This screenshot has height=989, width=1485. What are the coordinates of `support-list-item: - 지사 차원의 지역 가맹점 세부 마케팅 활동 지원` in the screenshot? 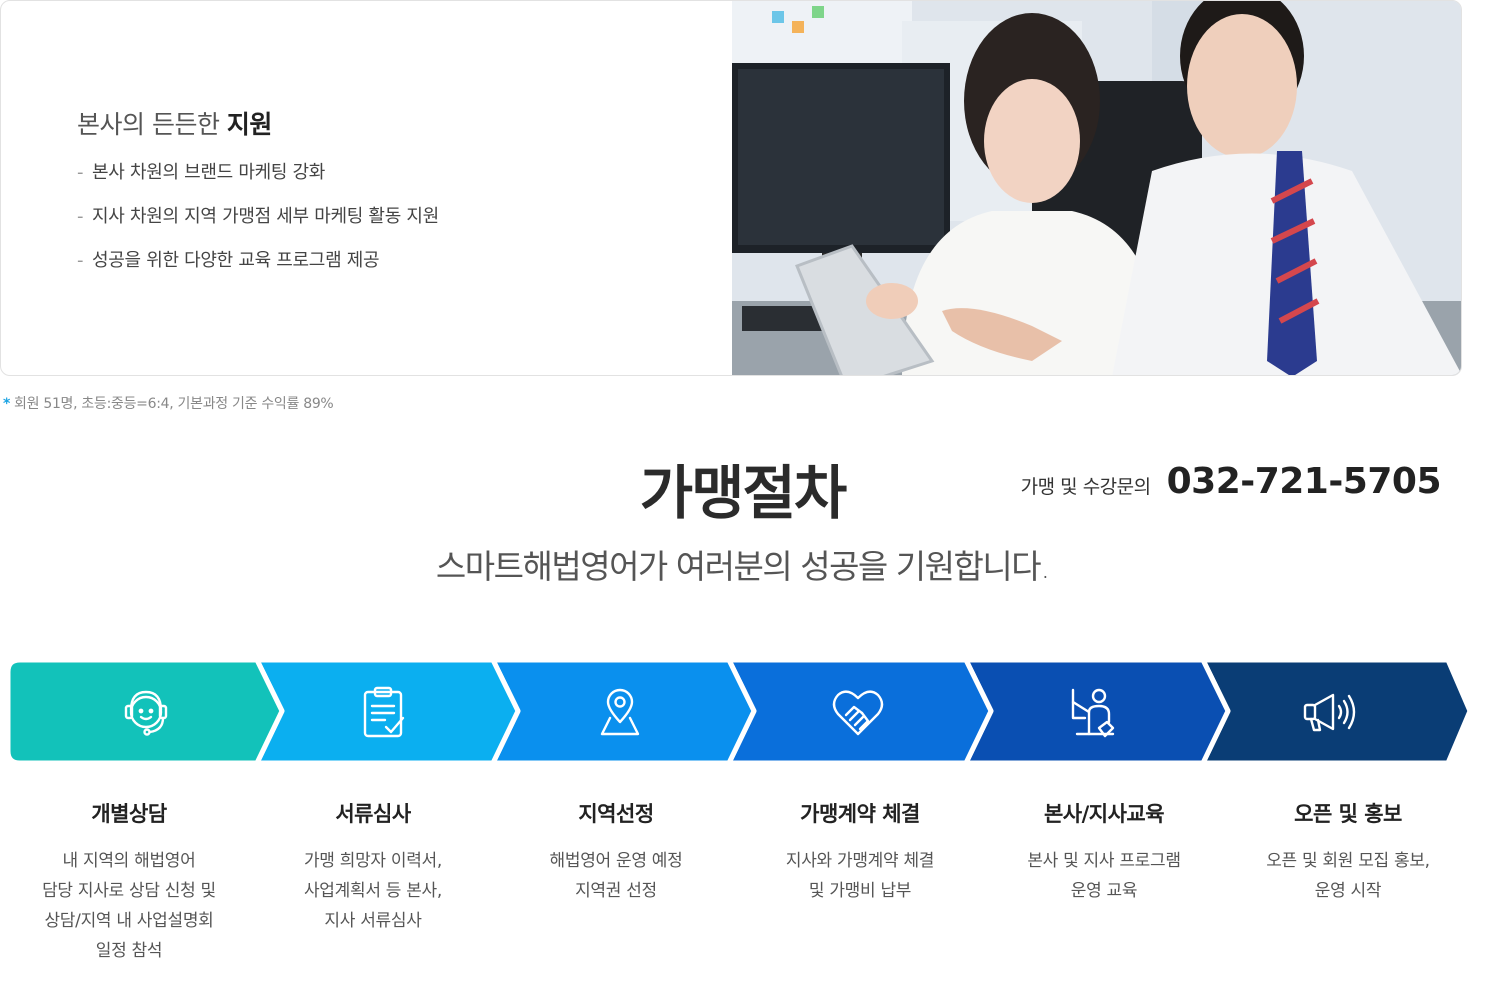 It's located at (397, 227).